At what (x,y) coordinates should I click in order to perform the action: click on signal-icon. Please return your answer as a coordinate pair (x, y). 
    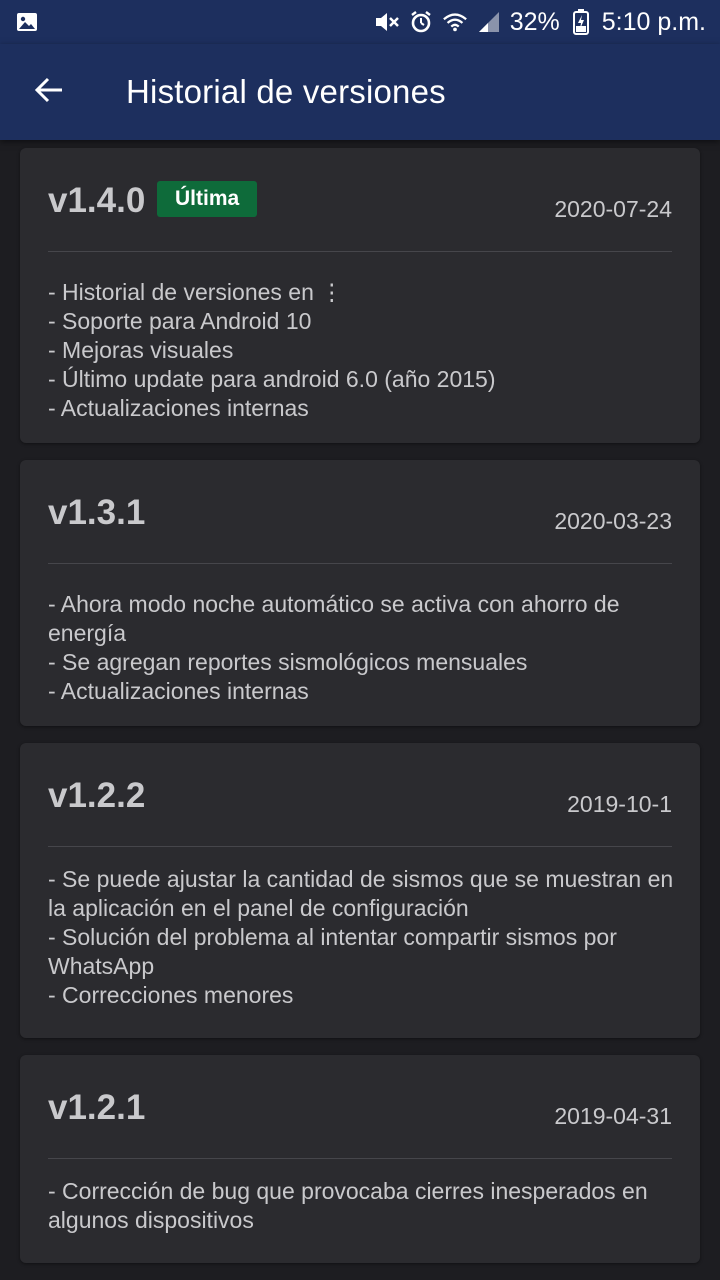
    Looking at the image, I should click on (489, 22).